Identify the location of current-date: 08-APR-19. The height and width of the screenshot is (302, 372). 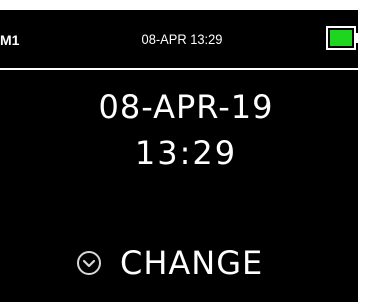
(186, 107).